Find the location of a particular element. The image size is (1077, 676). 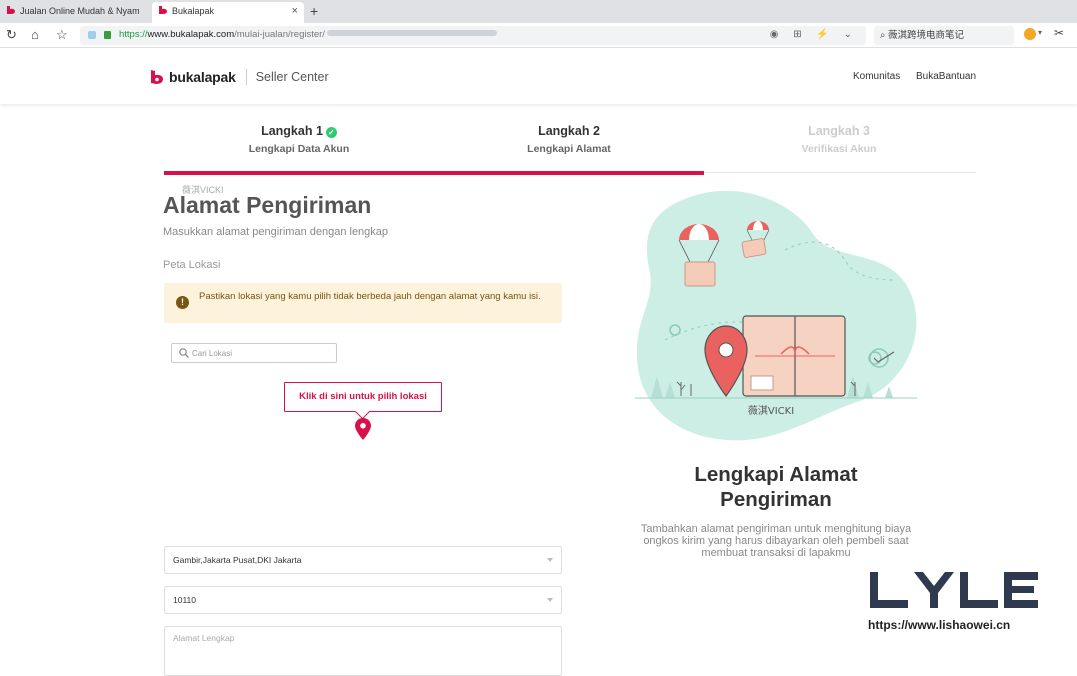

bookmark-star-icon: ☆ is located at coordinates (62, 35).